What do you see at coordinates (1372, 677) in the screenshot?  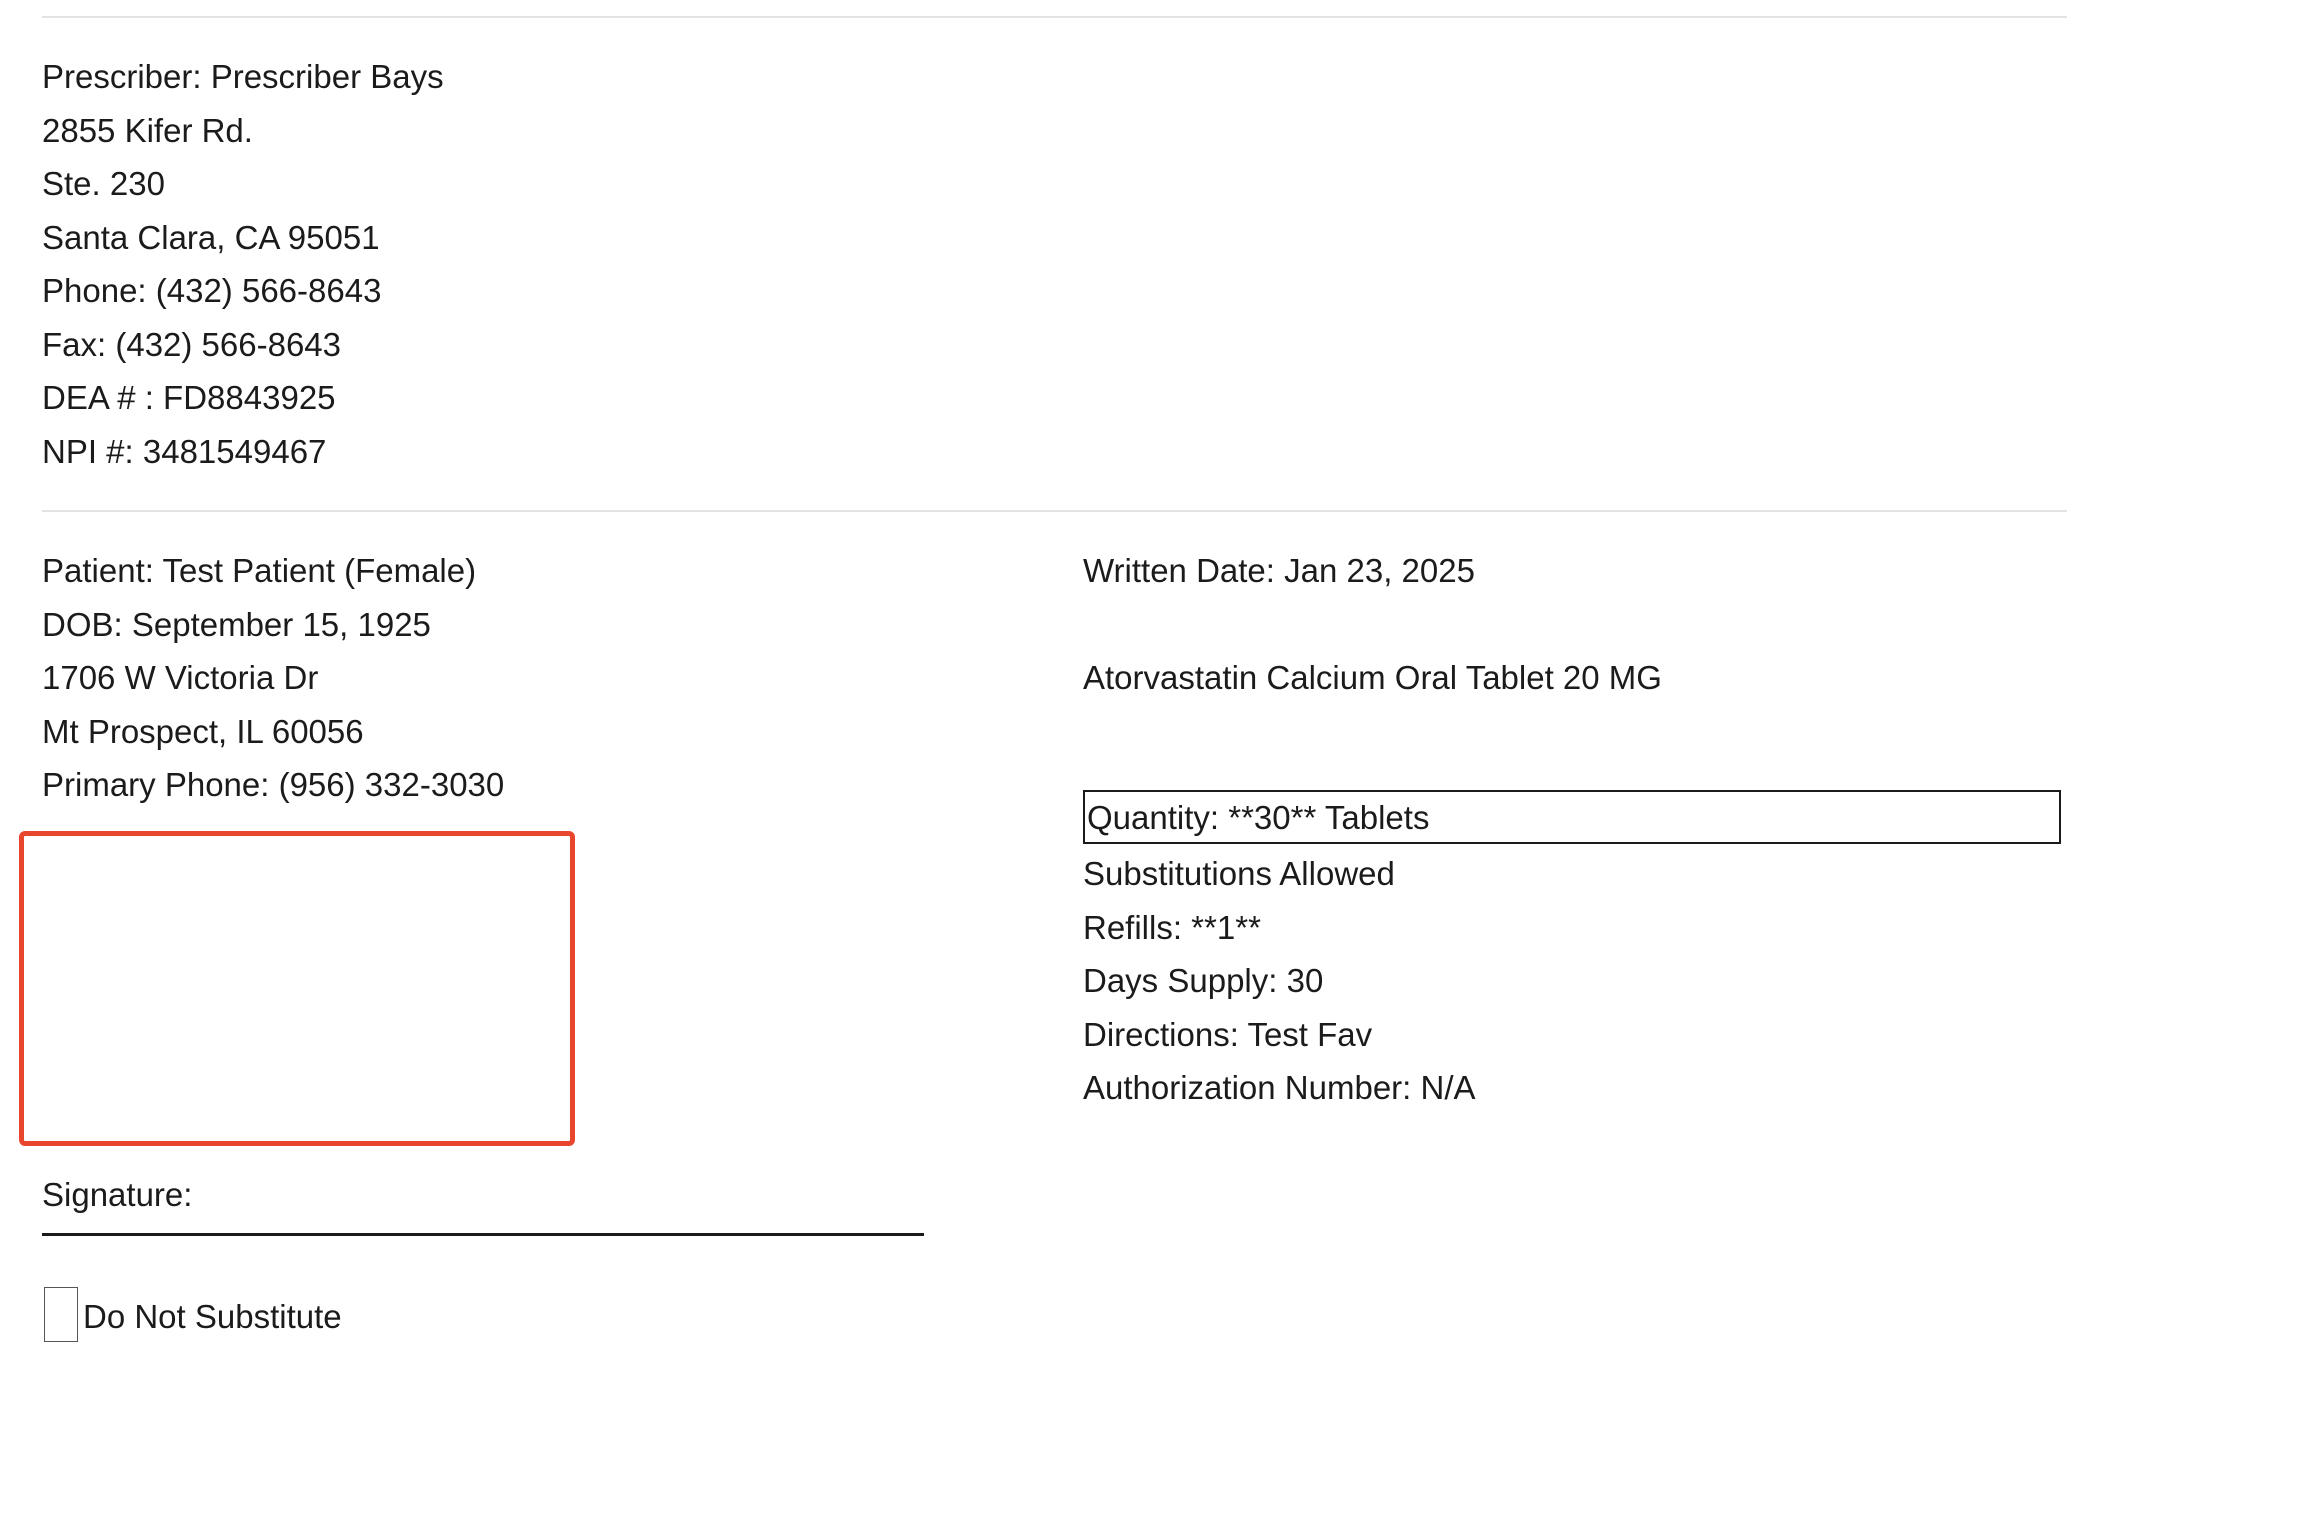 I see `drug-name: Atorvastatin Calcium Oral Tablet 20 MG` at bounding box center [1372, 677].